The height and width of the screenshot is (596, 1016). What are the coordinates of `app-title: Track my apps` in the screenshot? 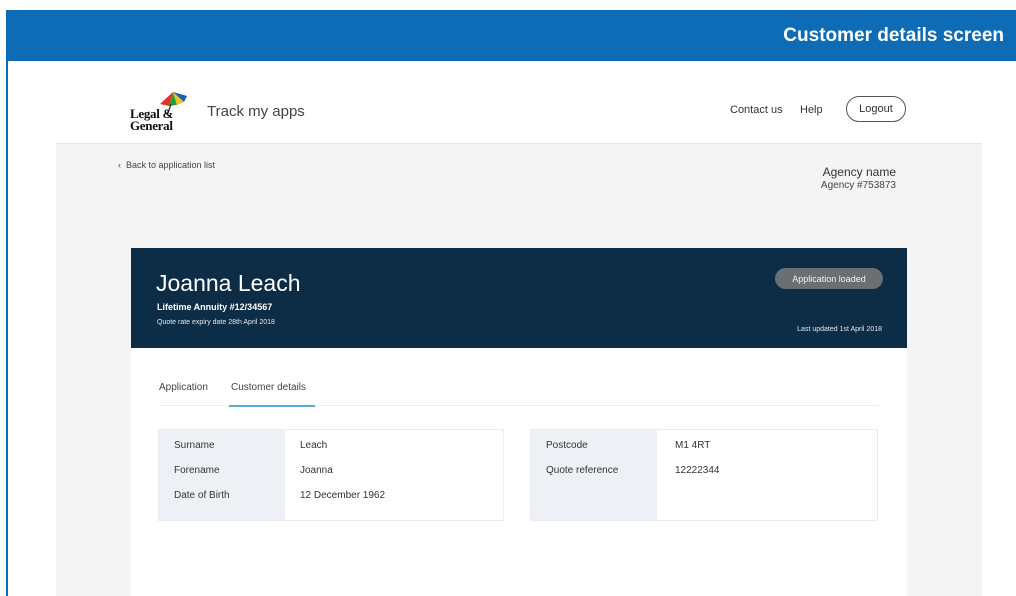 It's located at (256, 111).